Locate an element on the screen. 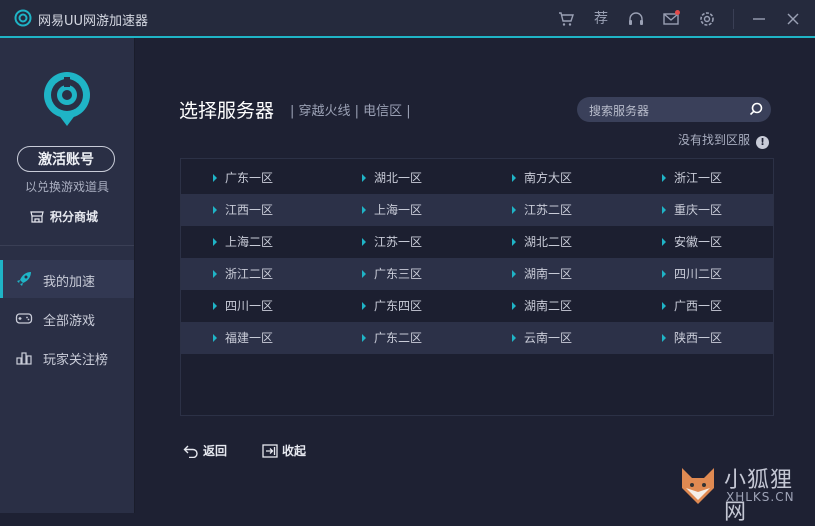 The height and width of the screenshot is (526, 815). table-row: 广东一区 湖北一区 南方大区 浙江一区 is located at coordinates (477, 178).